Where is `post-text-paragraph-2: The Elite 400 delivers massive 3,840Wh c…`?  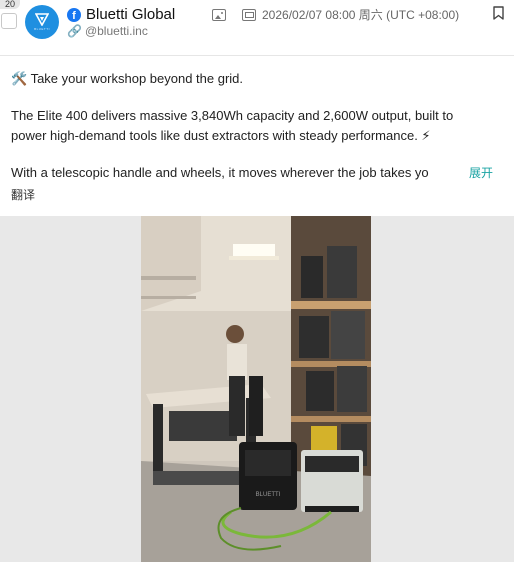 post-text-paragraph-2: The Elite 400 delivers massive 3,840Wh c… is located at coordinates (258, 126).